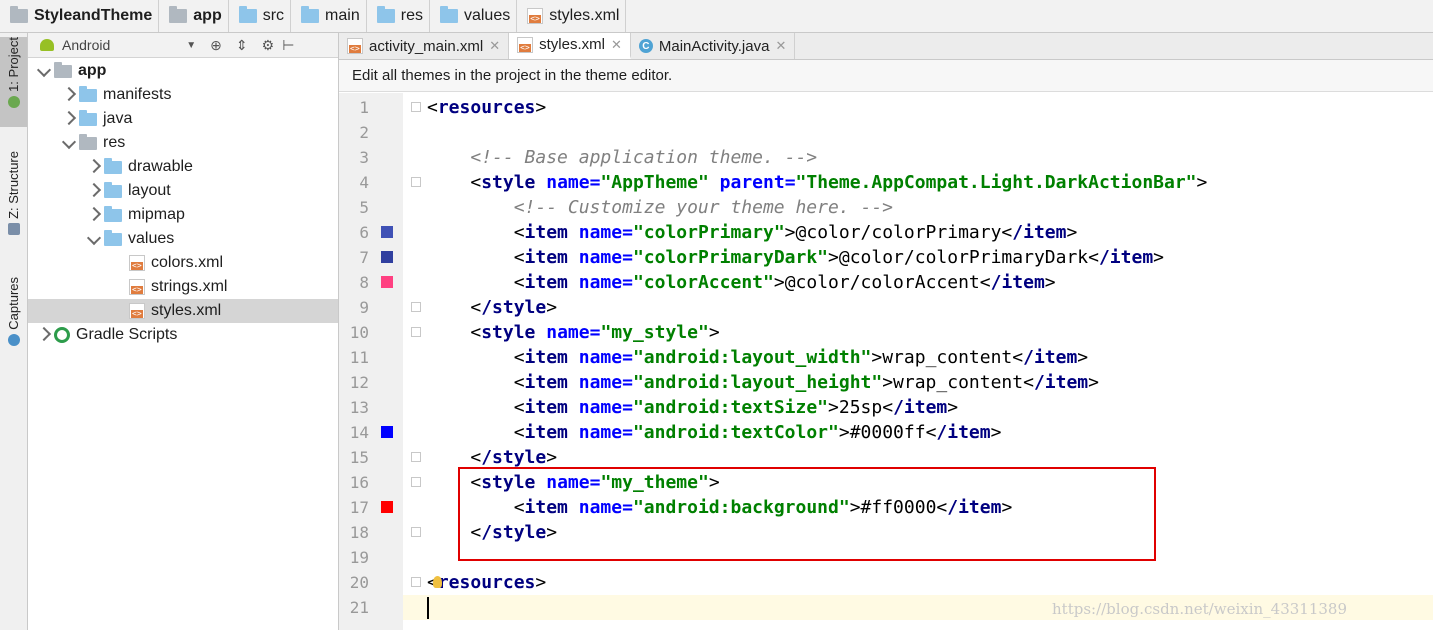 The height and width of the screenshot is (630, 1433). I want to click on tab-mainactivity-java: C MainActivity.java ✕, so click(713, 46).